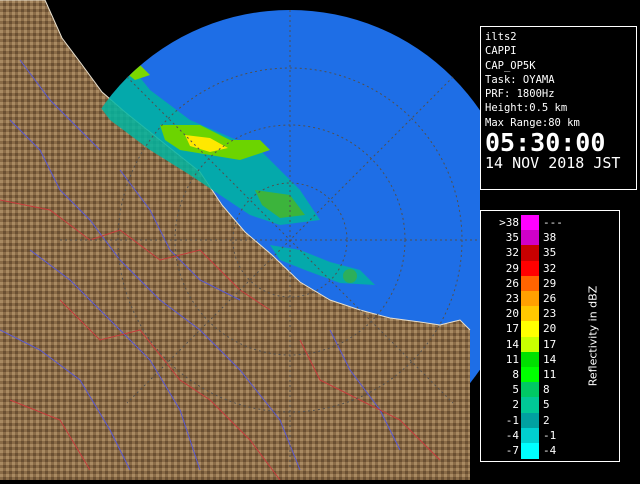  I want to click on legend-row: 35 38, so click(550, 238).